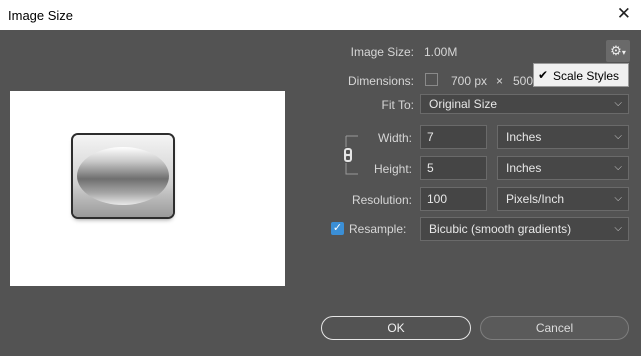  What do you see at coordinates (453, 137) in the screenshot?
I see `width-input: 7` at bounding box center [453, 137].